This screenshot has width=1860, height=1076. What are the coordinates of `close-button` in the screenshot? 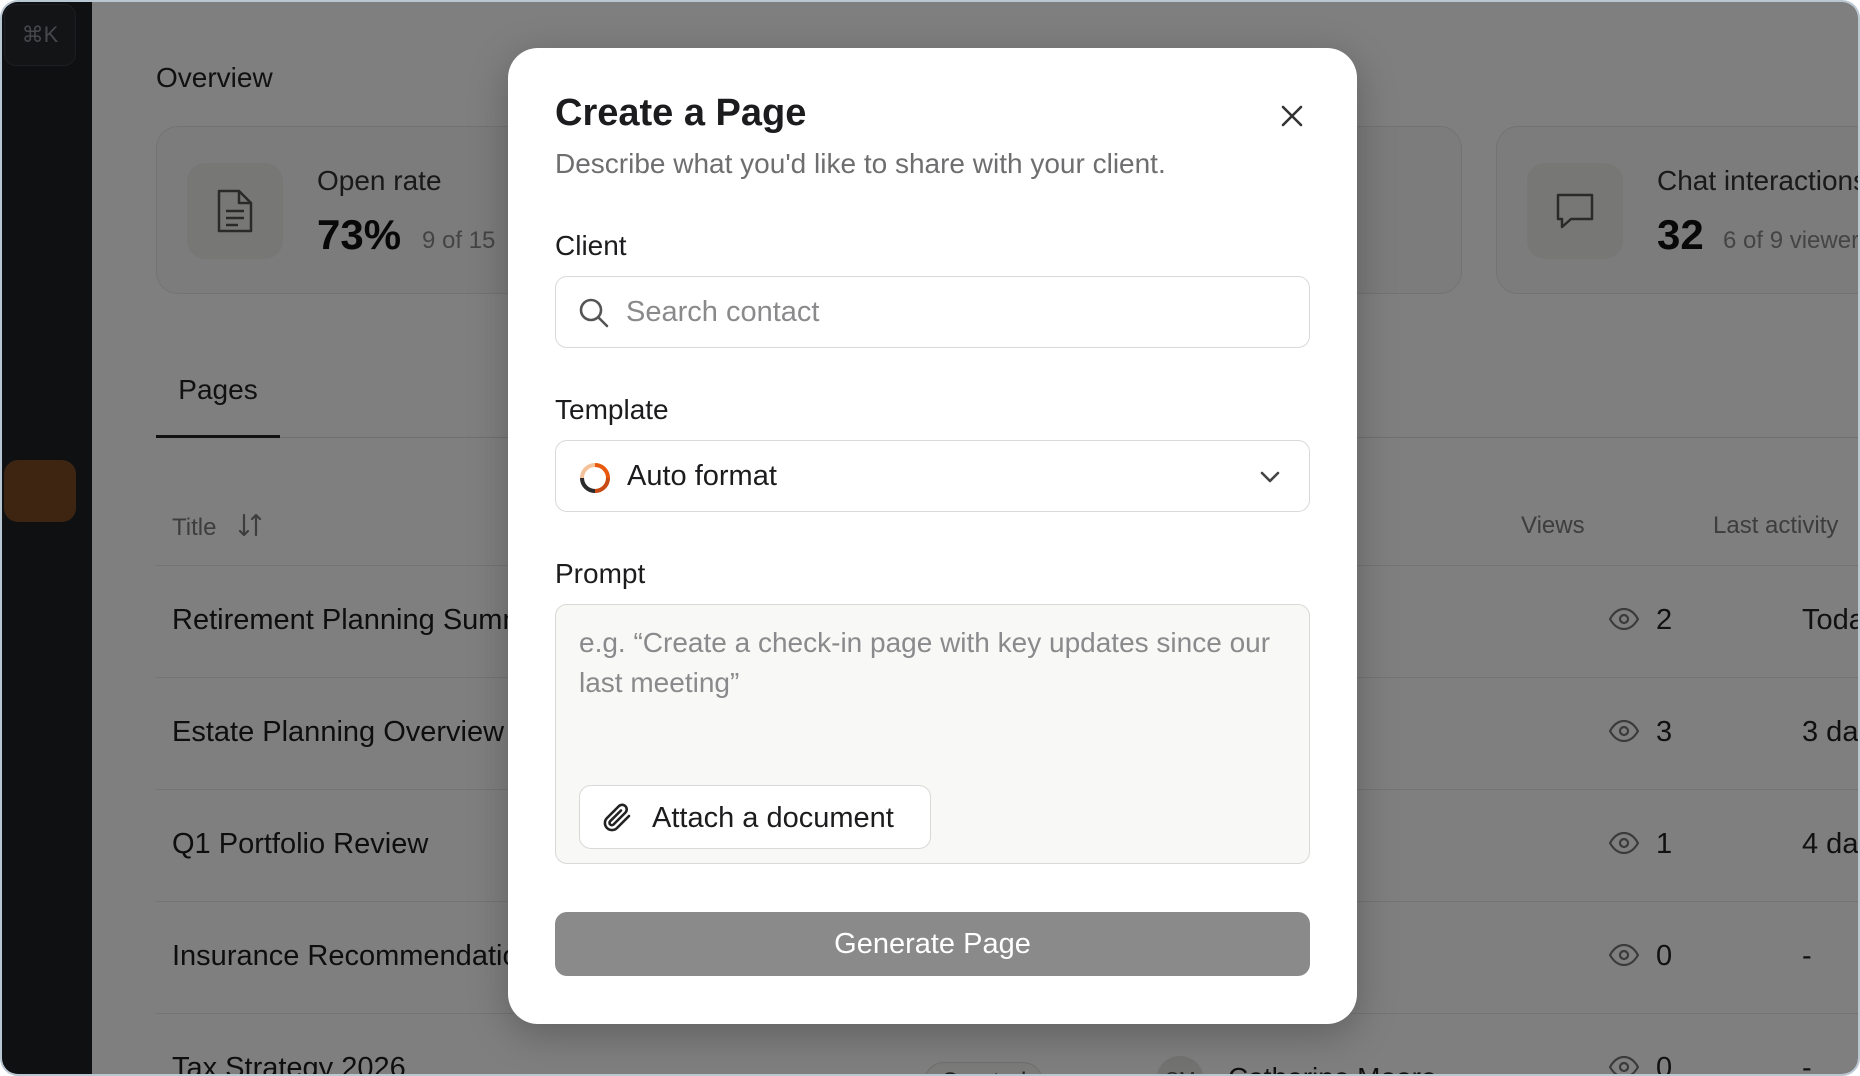 It's located at (1292, 118).